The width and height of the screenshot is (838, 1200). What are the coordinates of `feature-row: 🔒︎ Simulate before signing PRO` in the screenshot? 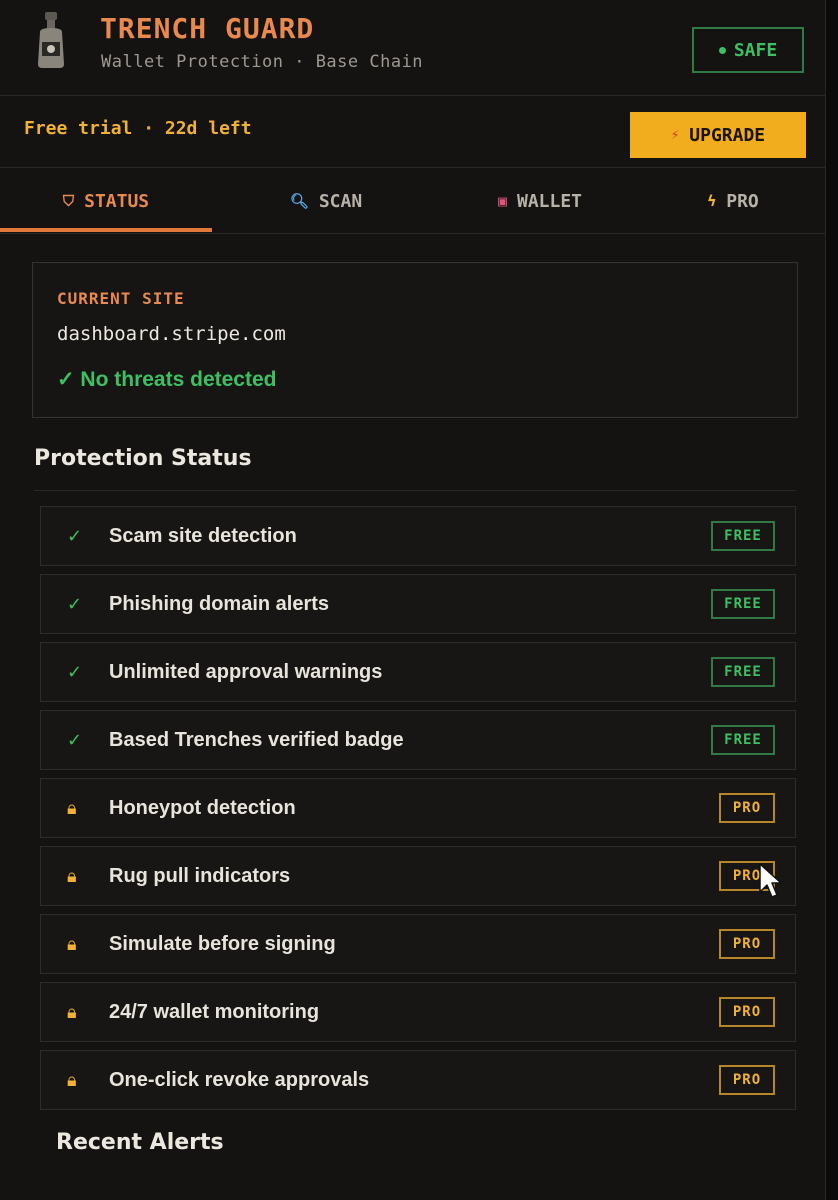 It's located at (418, 944).